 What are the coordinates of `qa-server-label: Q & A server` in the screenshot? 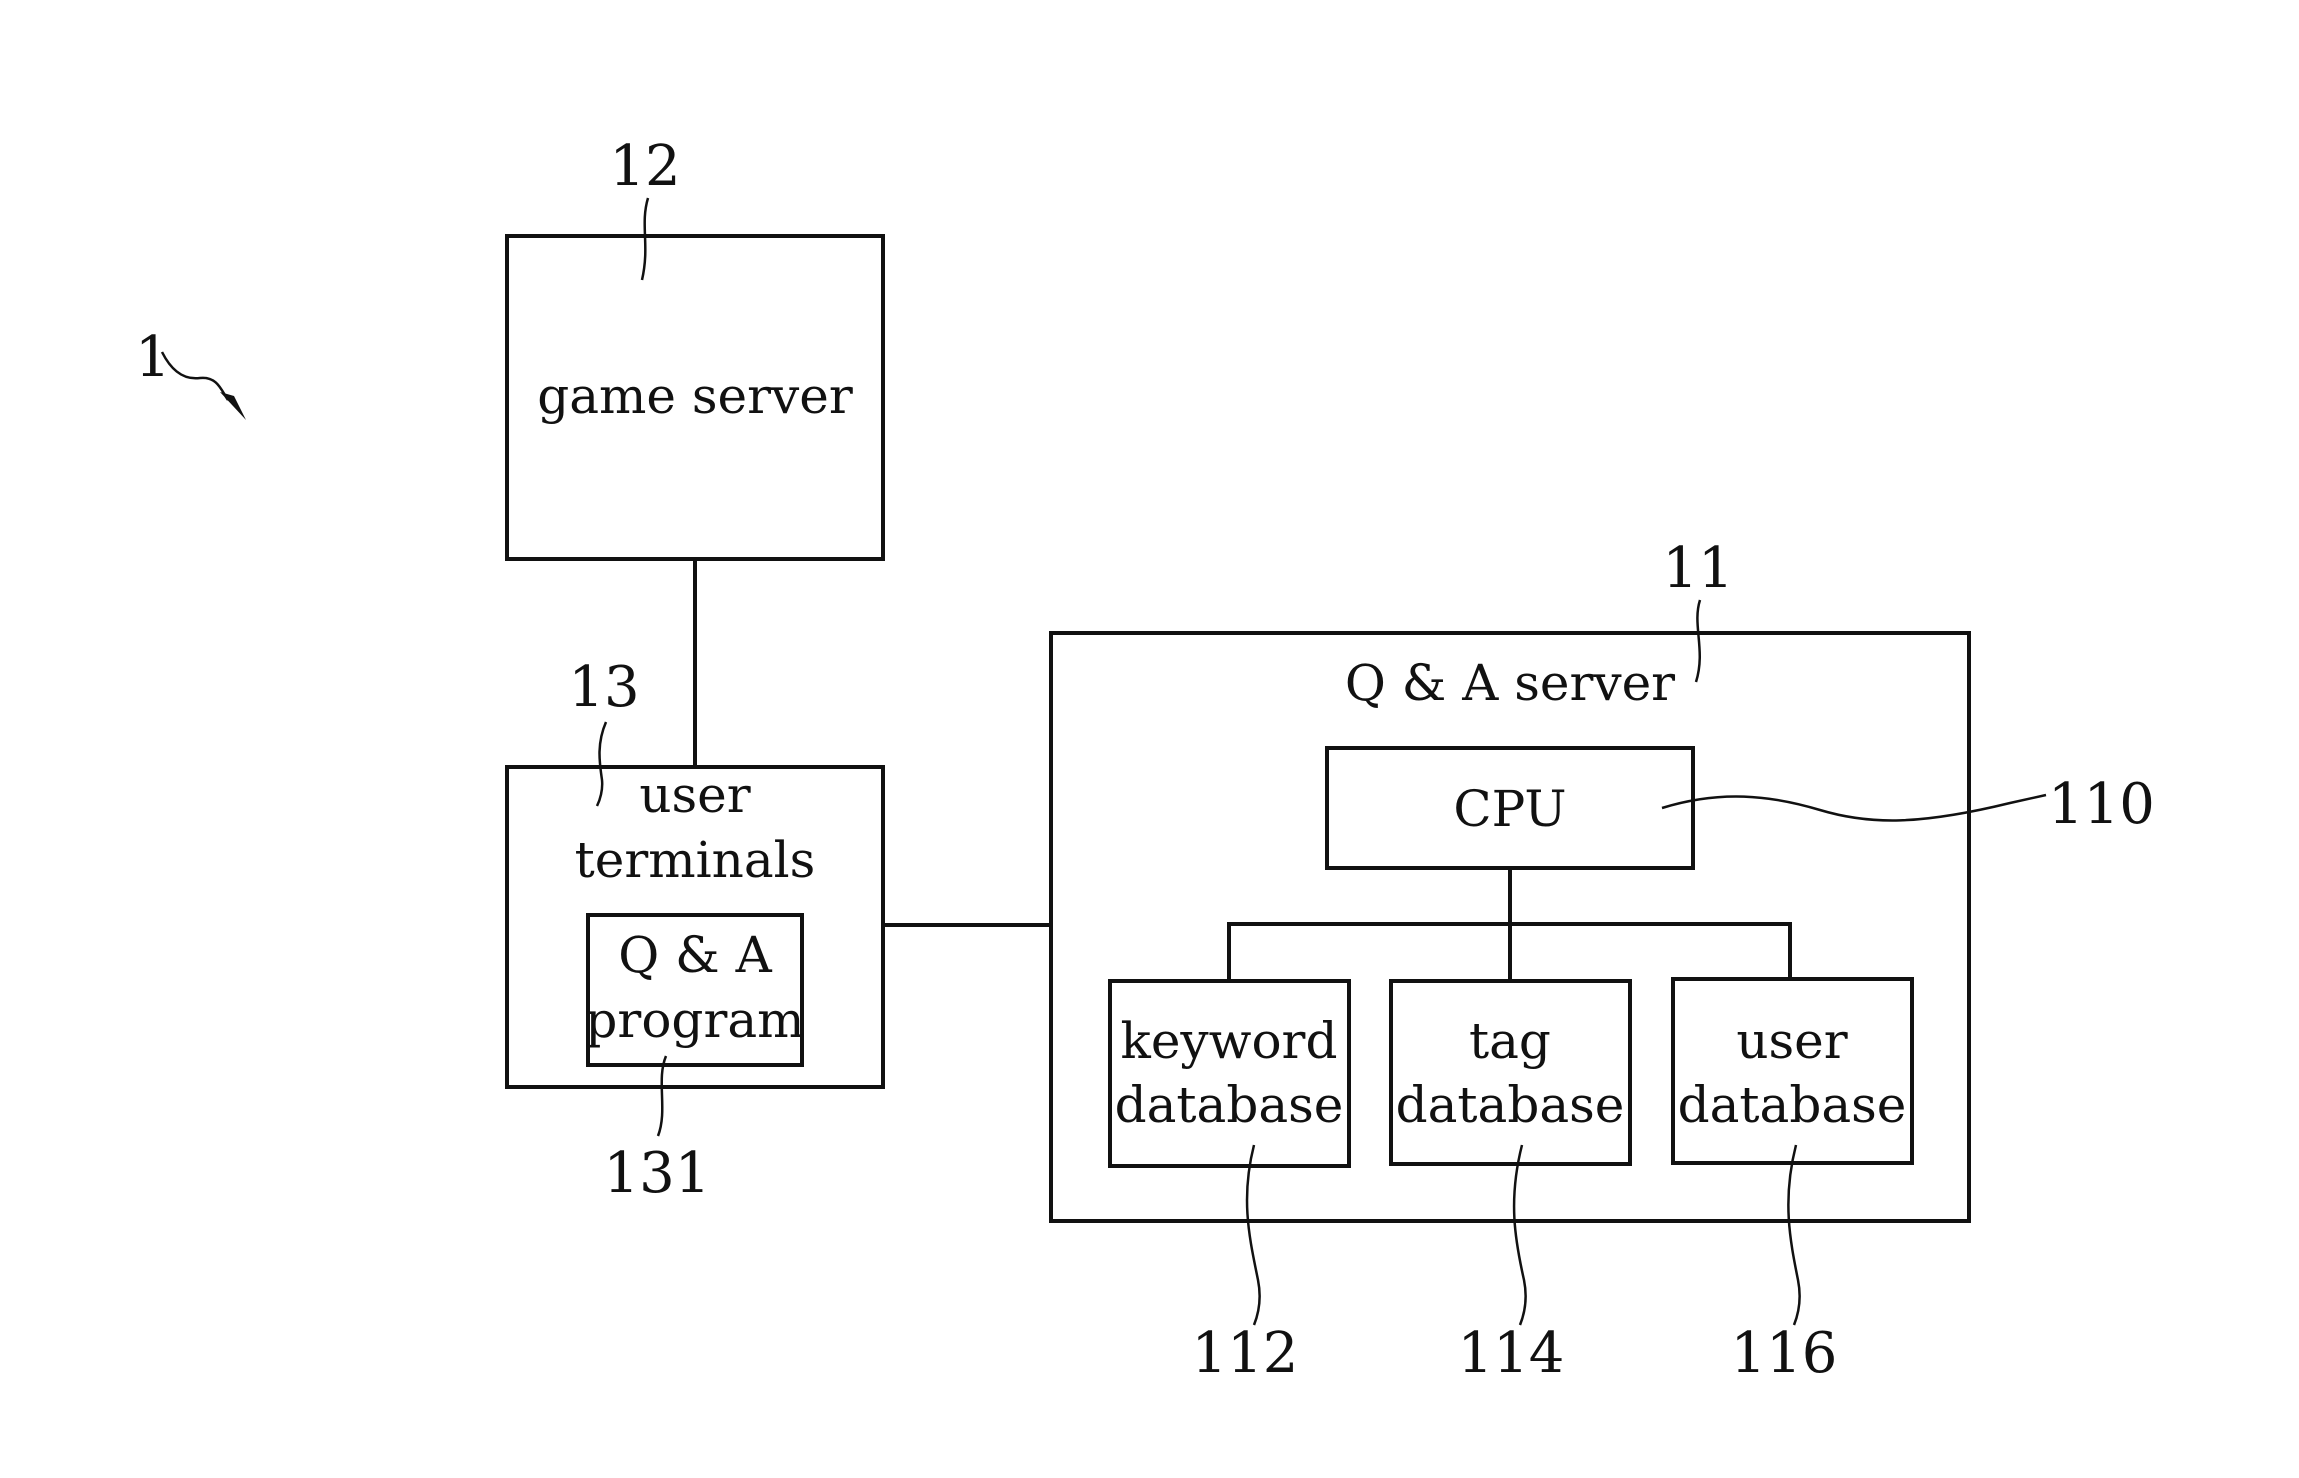 It's located at (1510, 683).